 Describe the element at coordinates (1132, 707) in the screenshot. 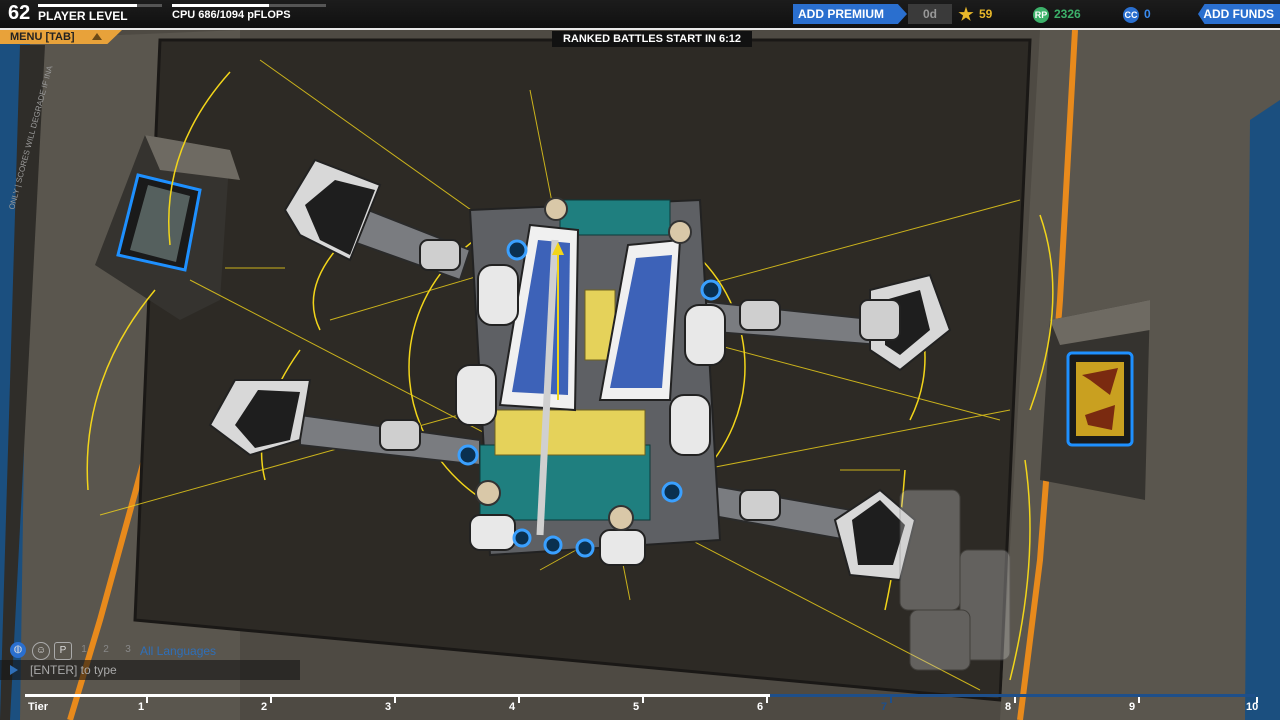

I see `tier-tick-9: 9` at that location.